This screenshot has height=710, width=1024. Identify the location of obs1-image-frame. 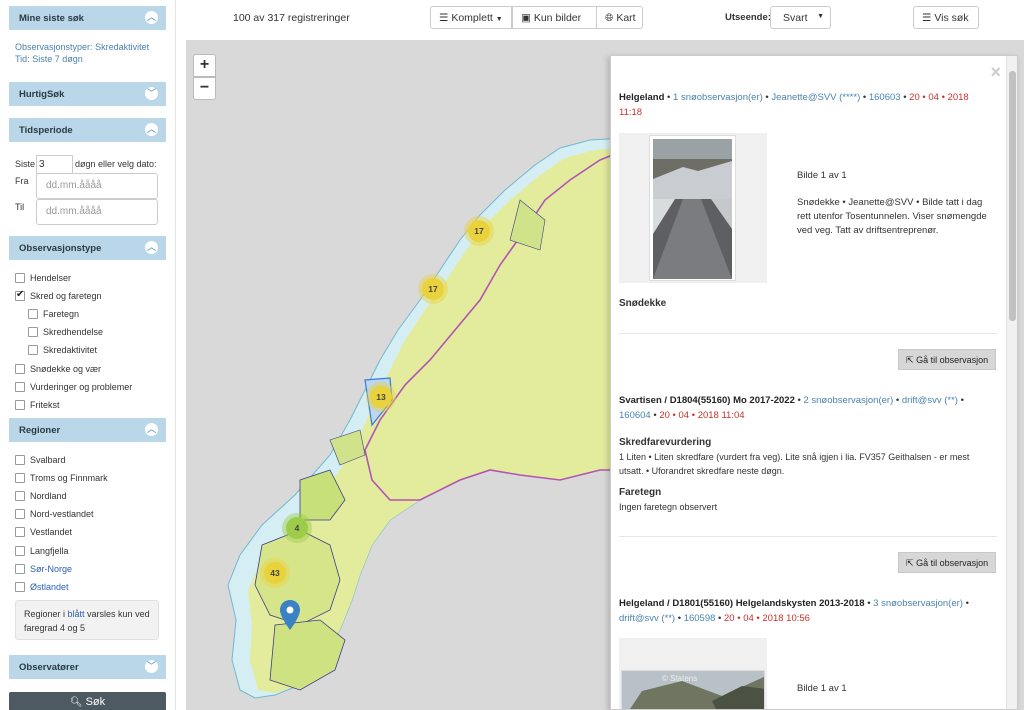
(693, 208).